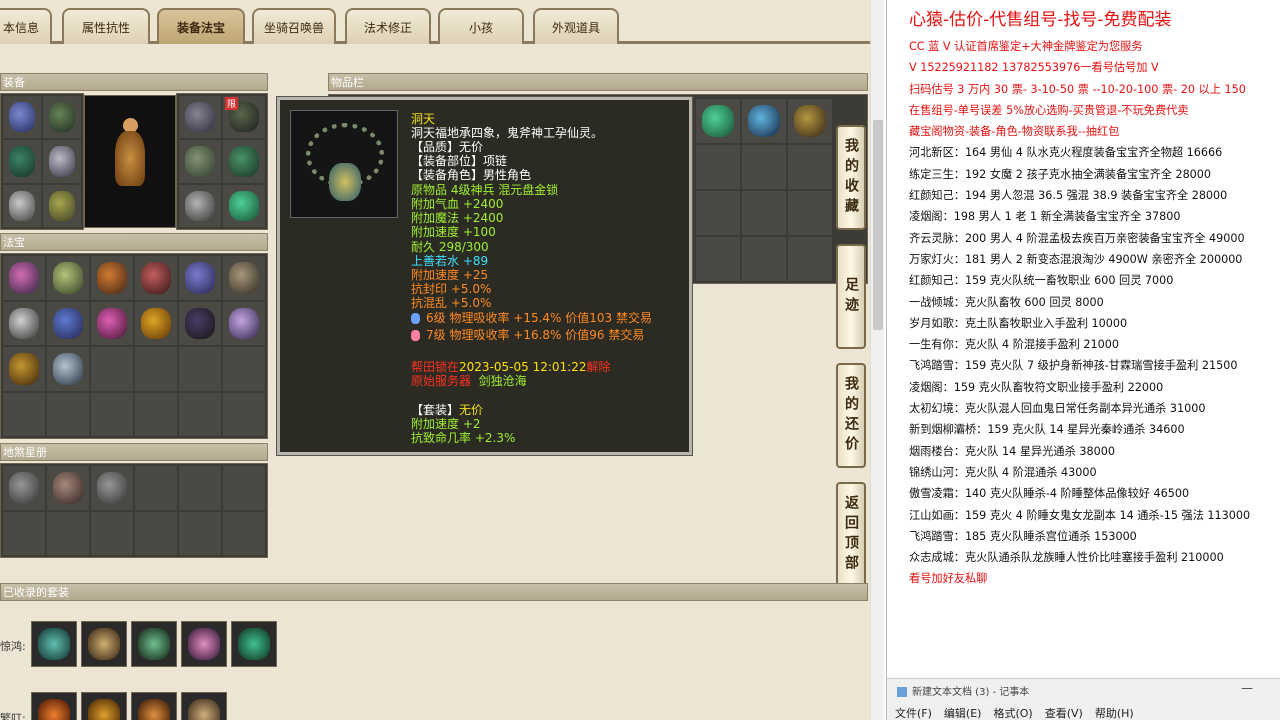  What do you see at coordinates (22, 205) in the screenshot?
I see `belt-slot` at bounding box center [22, 205].